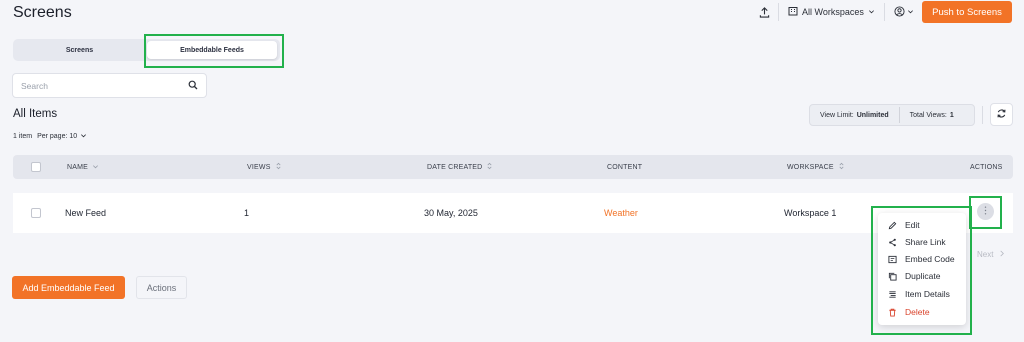  I want to click on cell-views: 1, so click(247, 213).